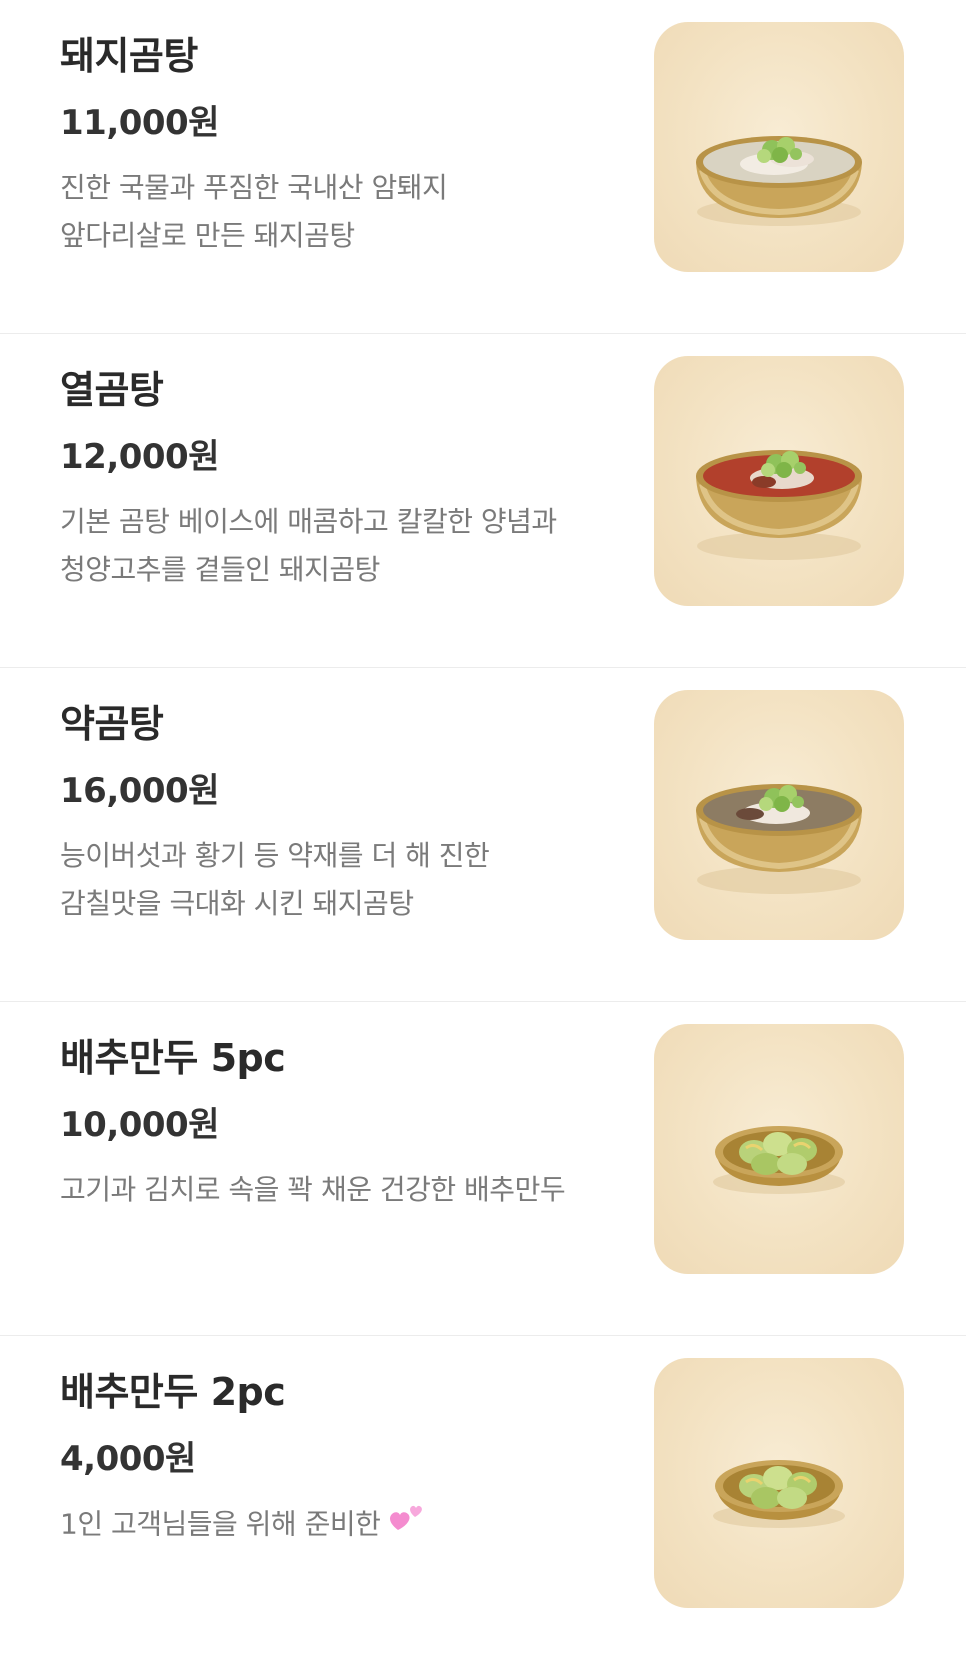 This screenshot has height=1670, width=966. What do you see at coordinates (779, 181) in the screenshot?
I see `clear-broth-bowl-image` at bounding box center [779, 181].